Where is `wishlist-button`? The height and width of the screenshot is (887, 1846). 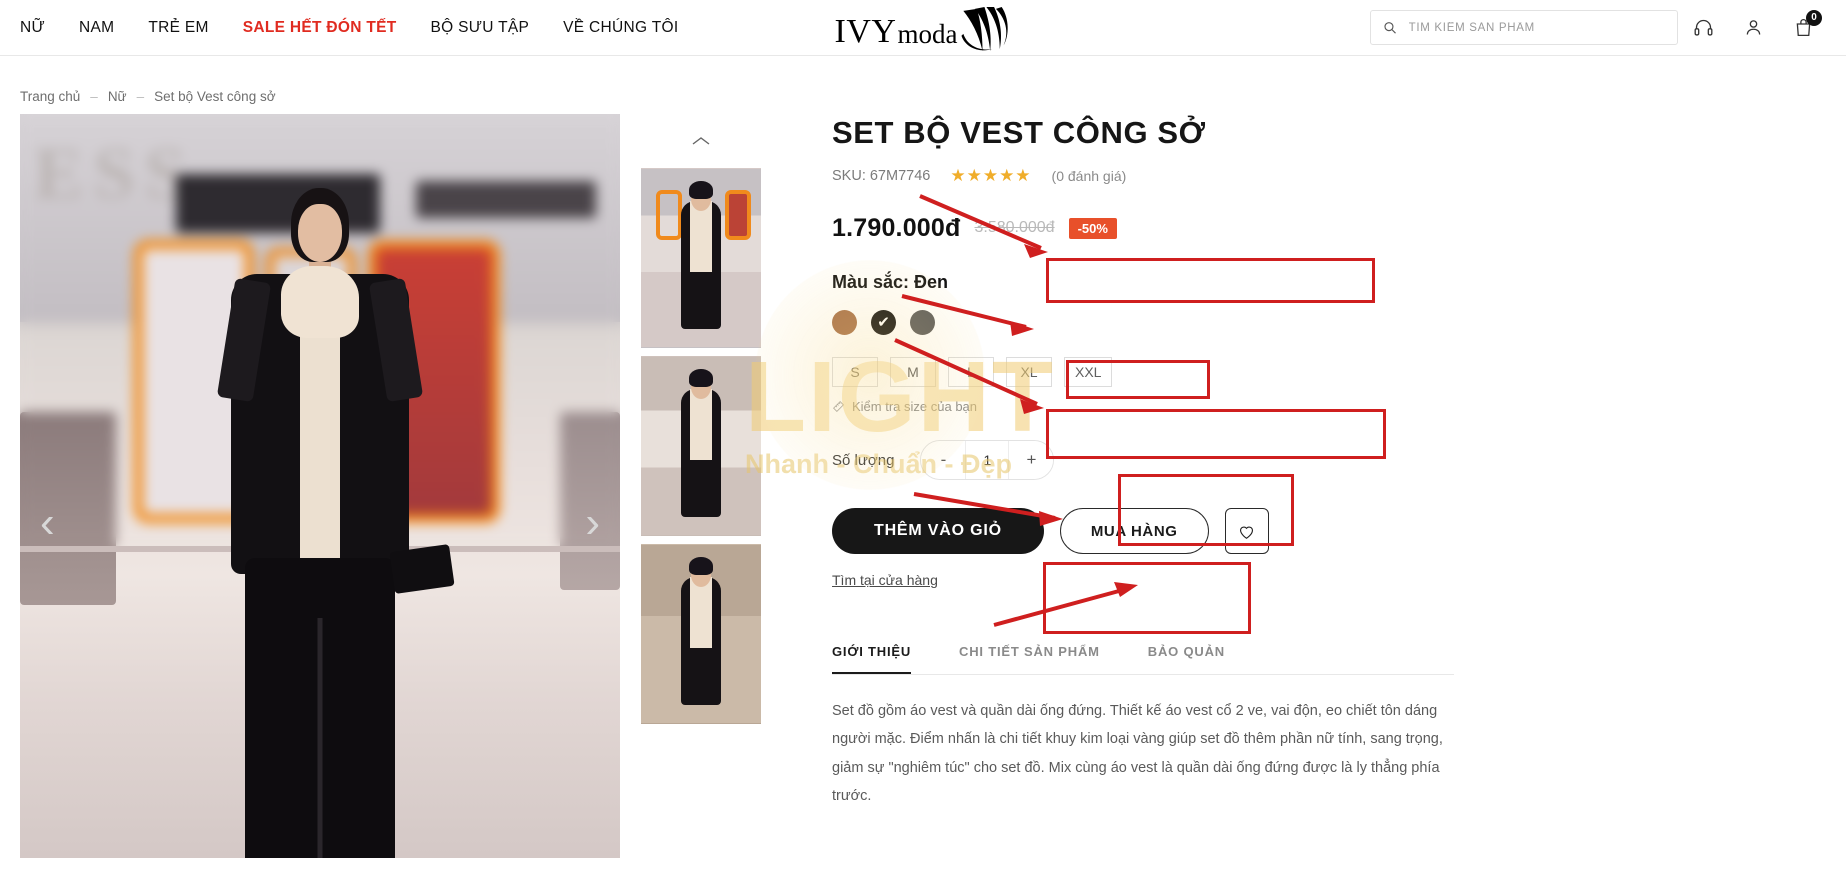 wishlist-button is located at coordinates (1246, 531).